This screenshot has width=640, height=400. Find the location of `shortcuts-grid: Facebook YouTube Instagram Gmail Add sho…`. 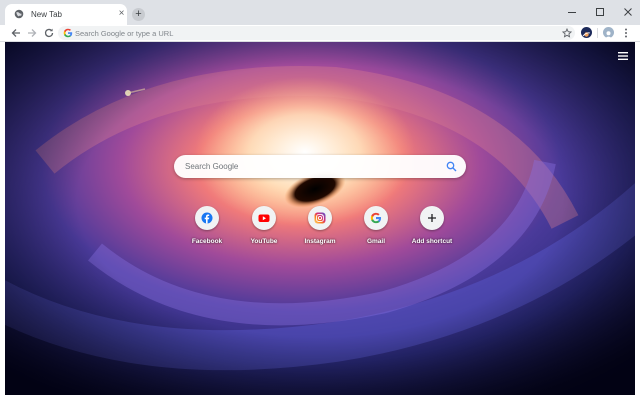

shortcuts-grid: Facebook YouTube Instagram Gmail Add sho… is located at coordinates (320, 231).